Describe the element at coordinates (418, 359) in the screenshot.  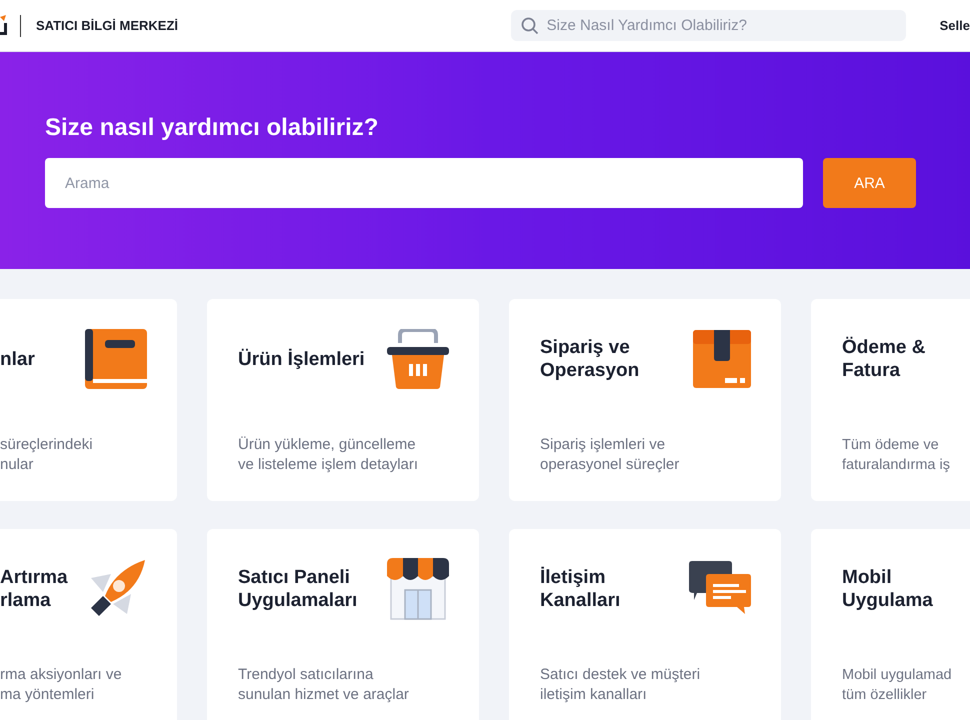
I see `basket-icon` at that location.